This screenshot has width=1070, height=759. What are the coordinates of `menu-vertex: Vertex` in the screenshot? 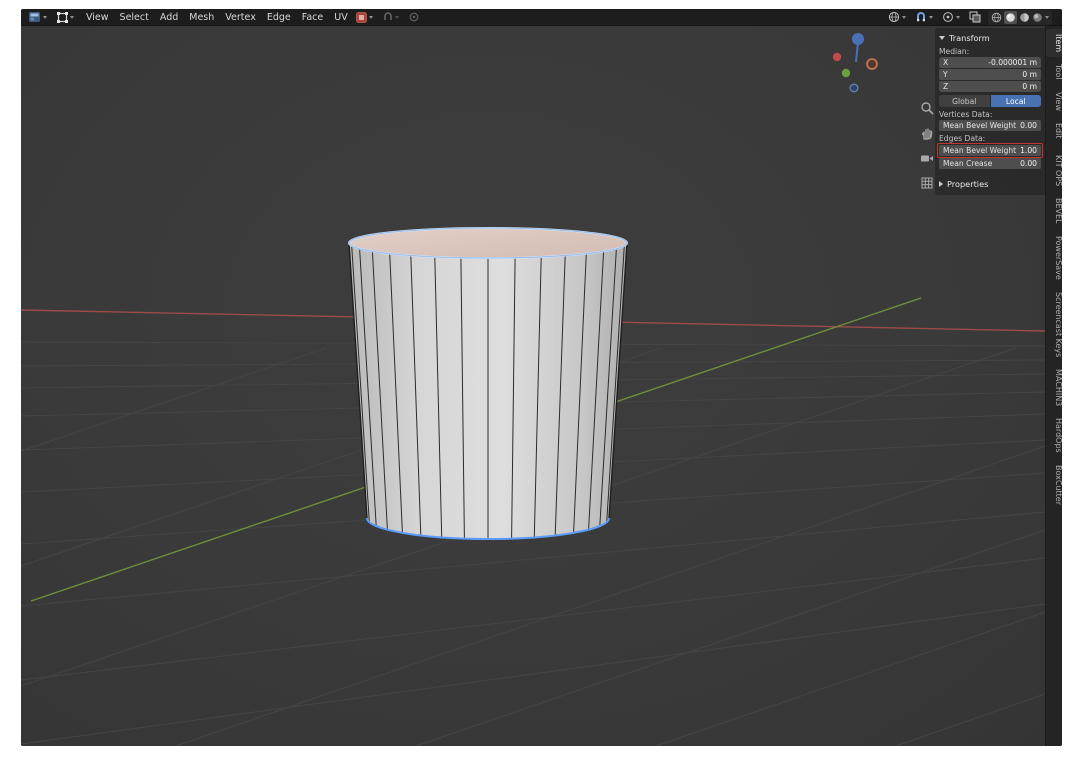 It's located at (240, 17).